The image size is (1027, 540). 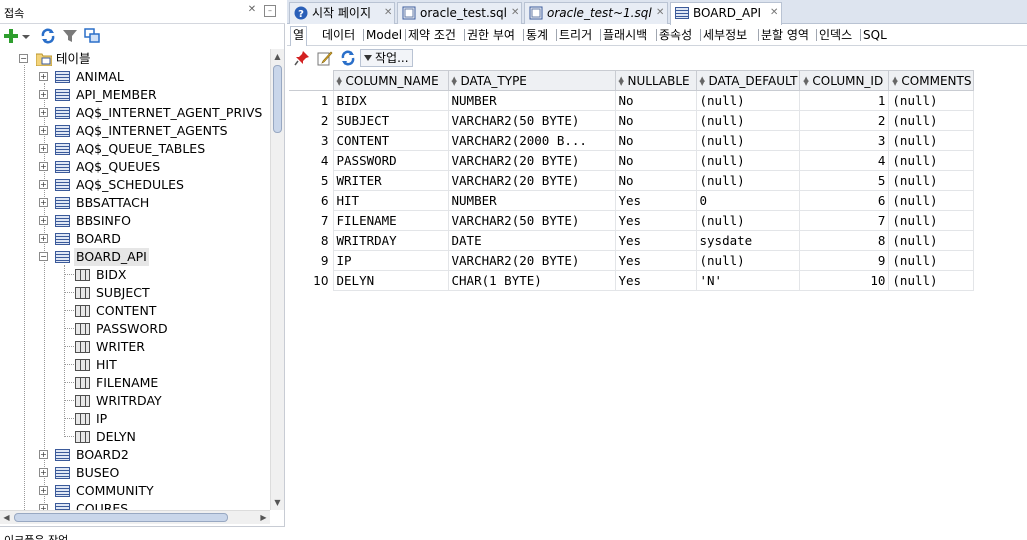 I want to click on scroll-up-icon: ▲, so click(x=277, y=56).